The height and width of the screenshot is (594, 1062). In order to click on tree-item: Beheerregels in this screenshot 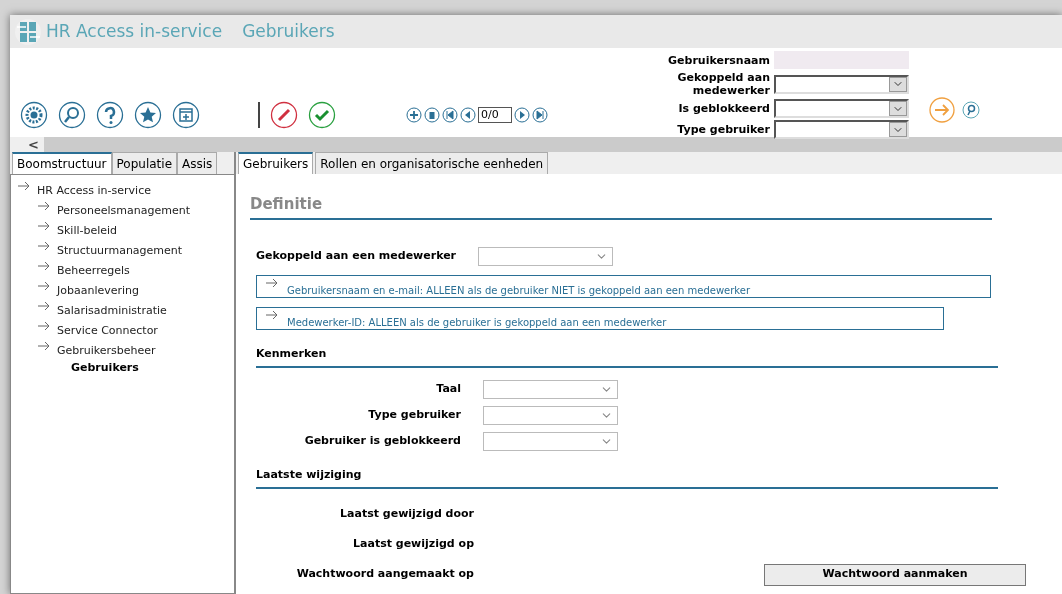, I will do `click(93, 271)`.